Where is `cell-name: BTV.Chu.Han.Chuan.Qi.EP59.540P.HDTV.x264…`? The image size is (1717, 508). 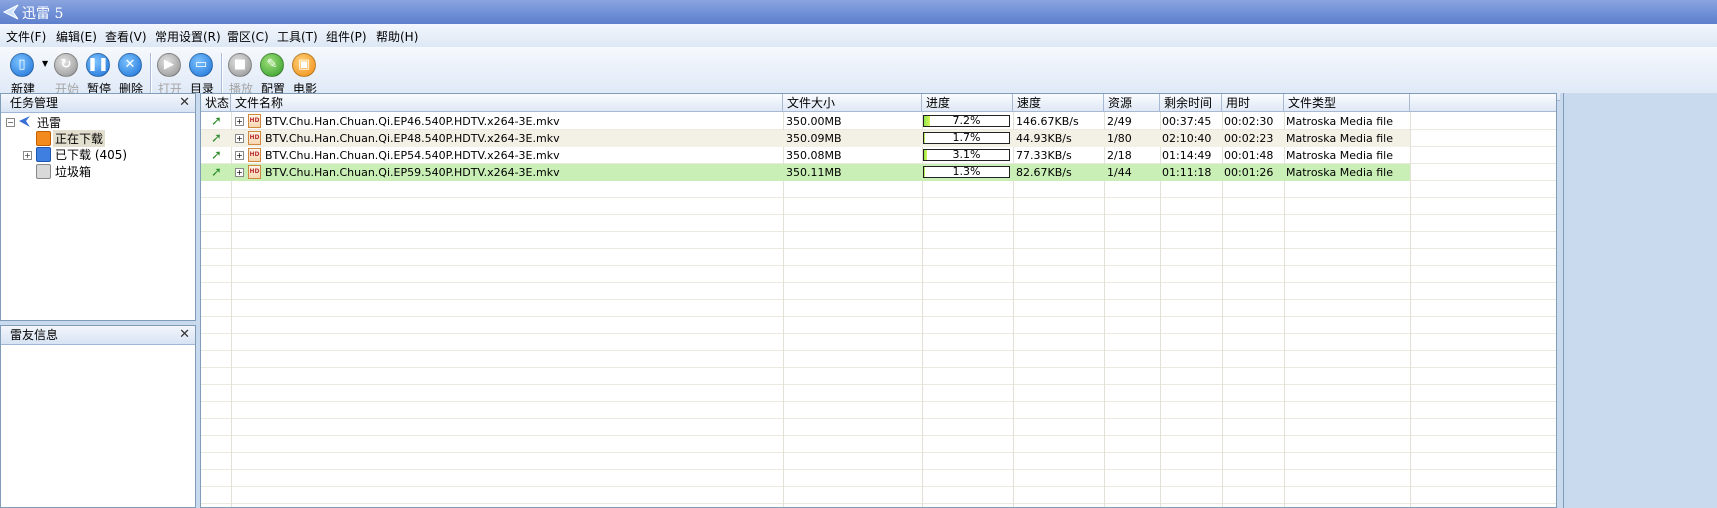
cell-name: BTV.Chu.Han.Chuan.Qi.EP59.540P.HDTV.x264… is located at coordinates (412, 172).